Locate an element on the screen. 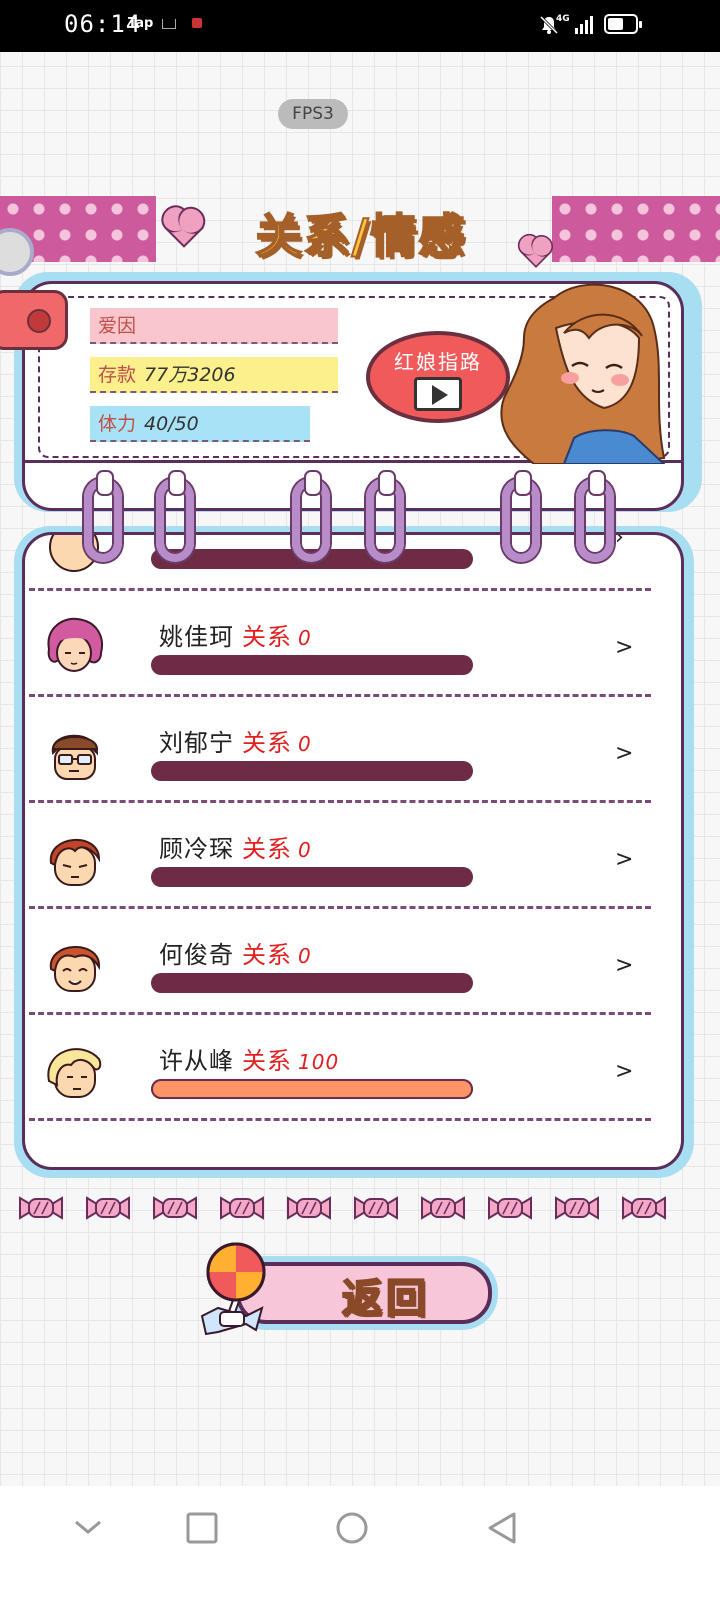 This screenshot has height=1600, width=720. savings-label: 存款 is located at coordinates (117, 375).